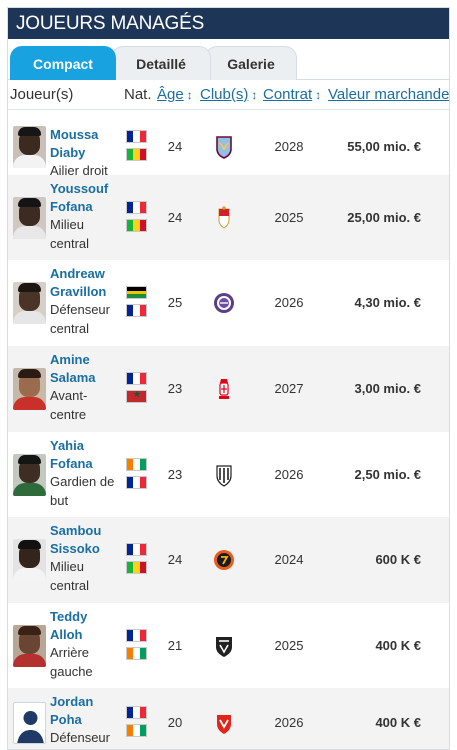 This screenshot has height=750, width=457. I want to click on column-header-value: Valeur marchande↕, so click(389, 94).